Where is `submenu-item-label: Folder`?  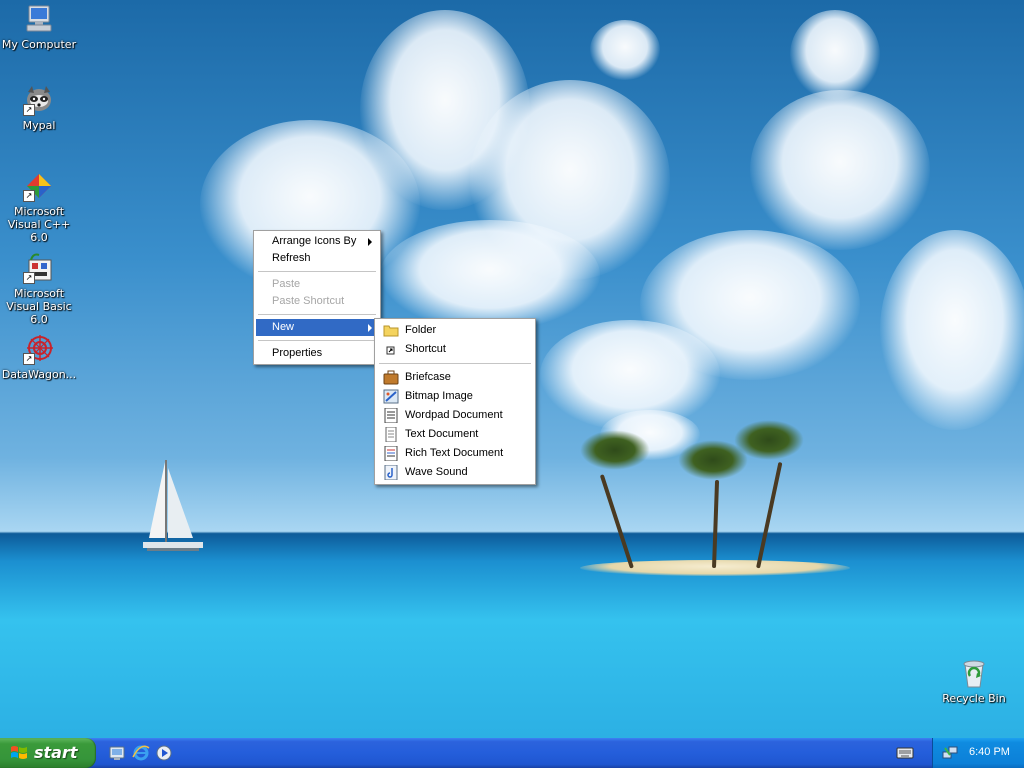 submenu-item-label: Folder is located at coordinates (421, 330).